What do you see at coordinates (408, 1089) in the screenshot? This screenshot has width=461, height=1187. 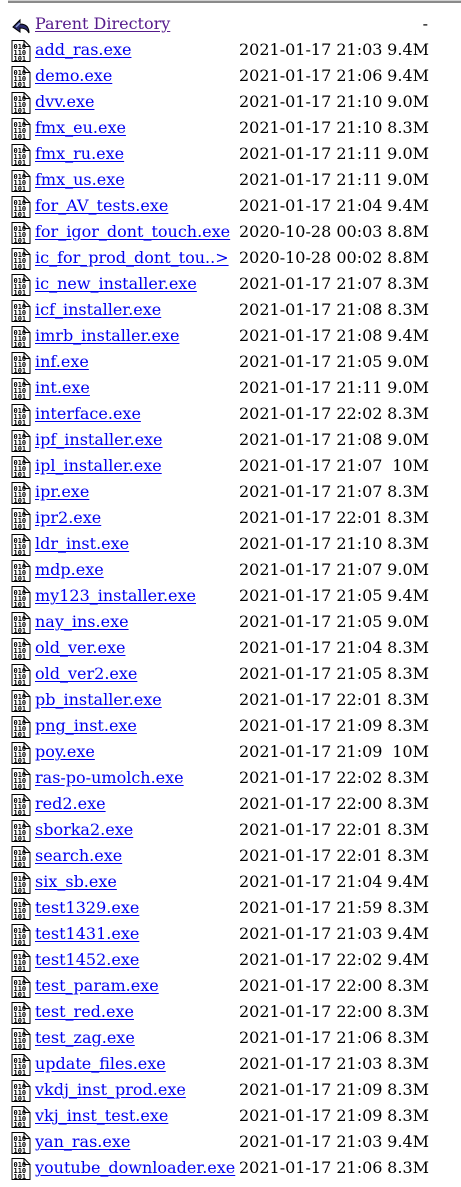 I see `file-size: 8.3M` at bounding box center [408, 1089].